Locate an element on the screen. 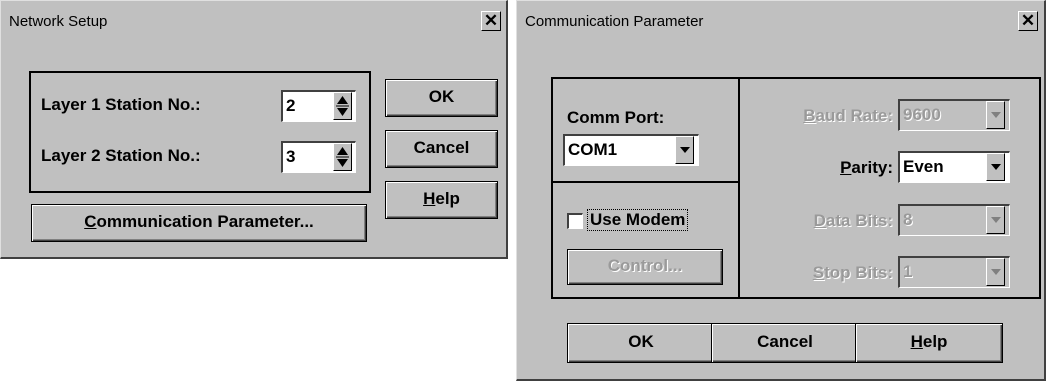 The image size is (1046, 381). dialog-title: Communication Parameter is located at coordinates (614, 21).